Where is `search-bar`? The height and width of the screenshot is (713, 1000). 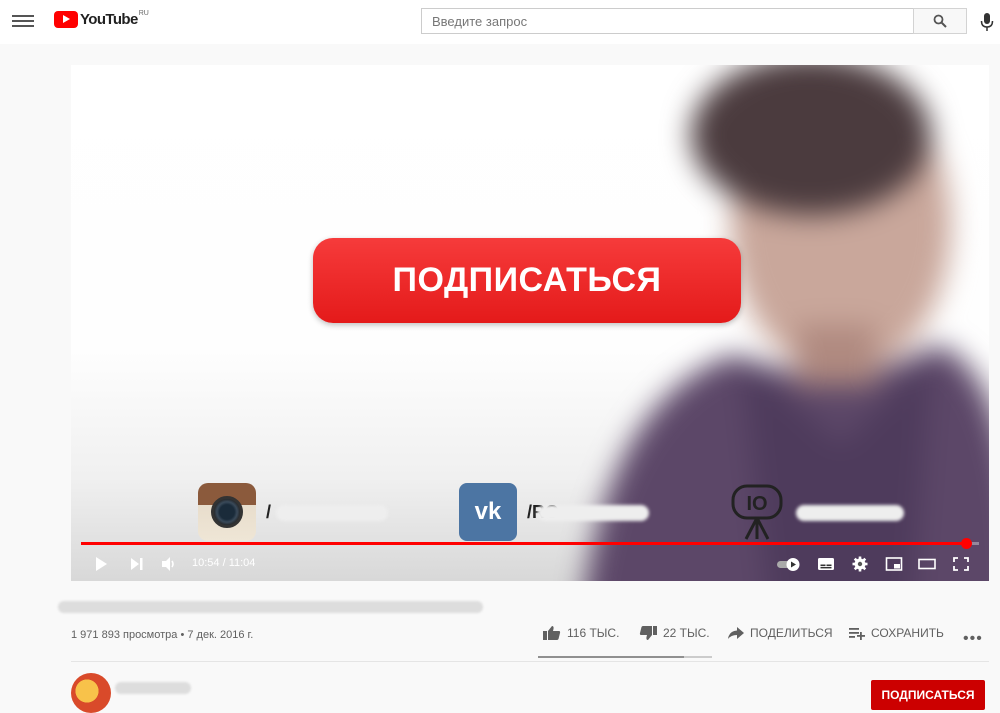
search-bar is located at coordinates (694, 21).